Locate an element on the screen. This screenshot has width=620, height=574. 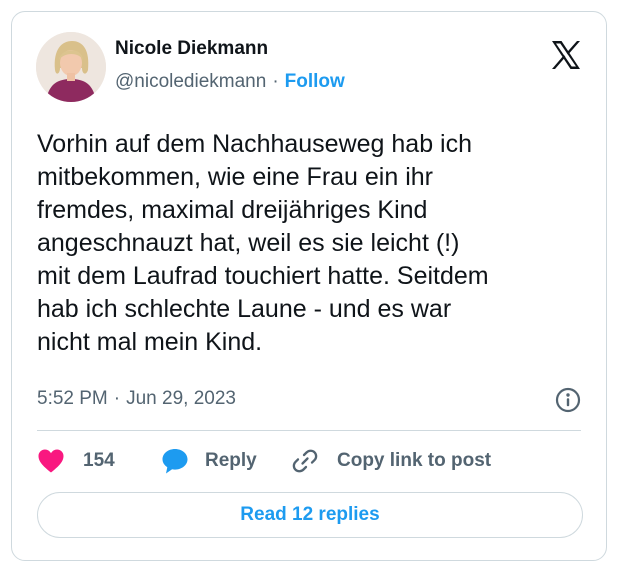
speech-bubble-icon is located at coordinates (175, 461).